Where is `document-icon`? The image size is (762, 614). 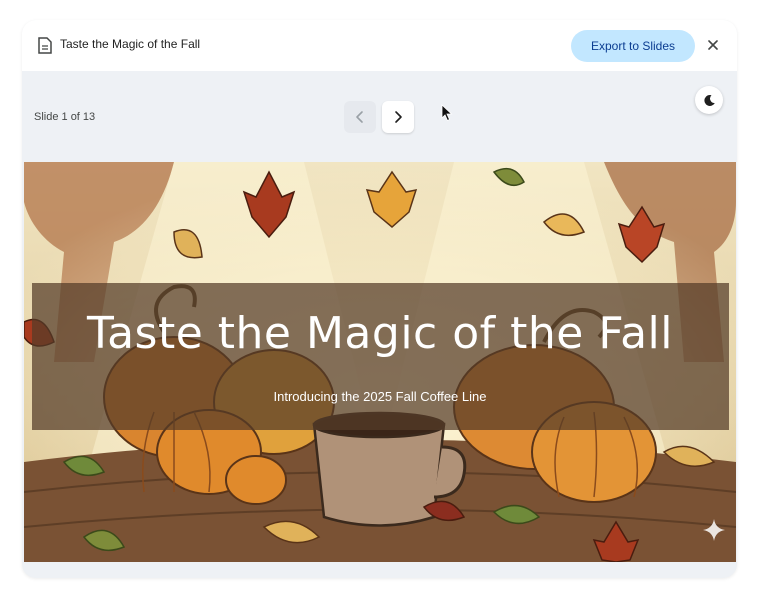
document-icon is located at coordinates (45, 45).